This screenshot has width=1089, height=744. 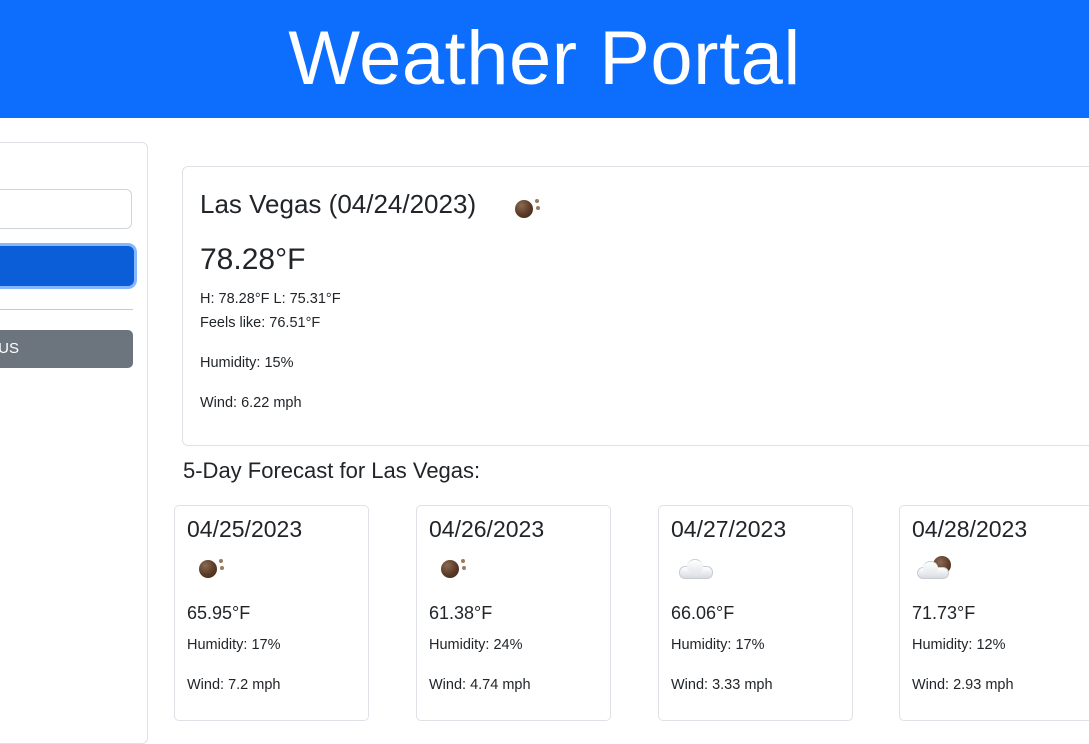 What do you see at coordinates (703, 613) in the screenshot?
I see `forecast-temperature: 66.06°F` at bounding box center [703, 613].